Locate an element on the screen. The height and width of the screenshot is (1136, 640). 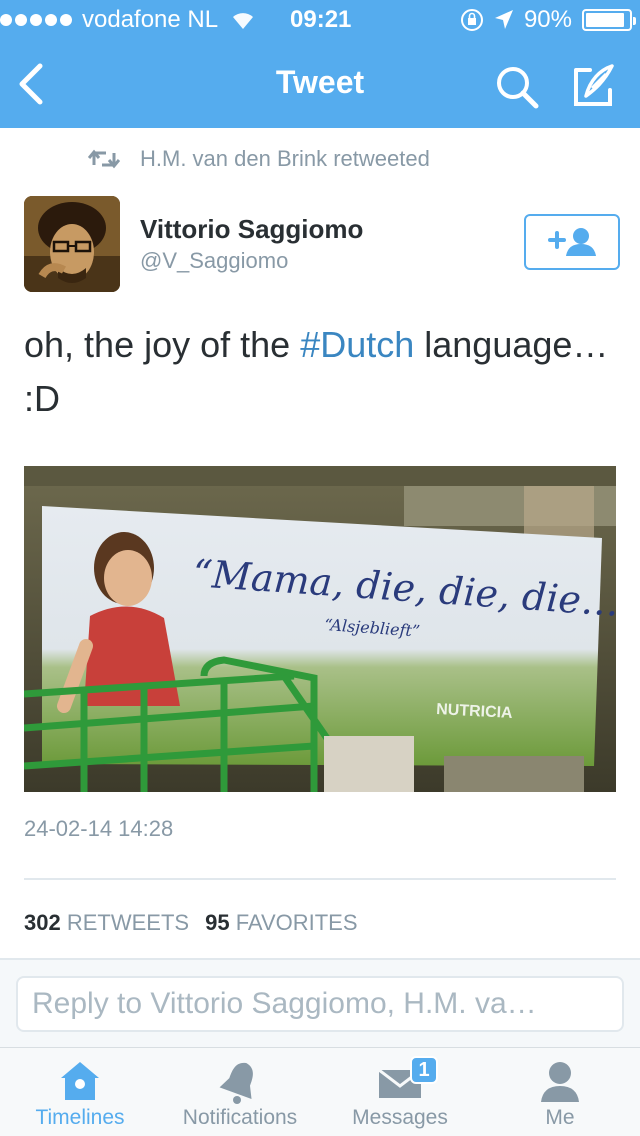
nav-bar: Tweet is located at coordinates (320, 84).